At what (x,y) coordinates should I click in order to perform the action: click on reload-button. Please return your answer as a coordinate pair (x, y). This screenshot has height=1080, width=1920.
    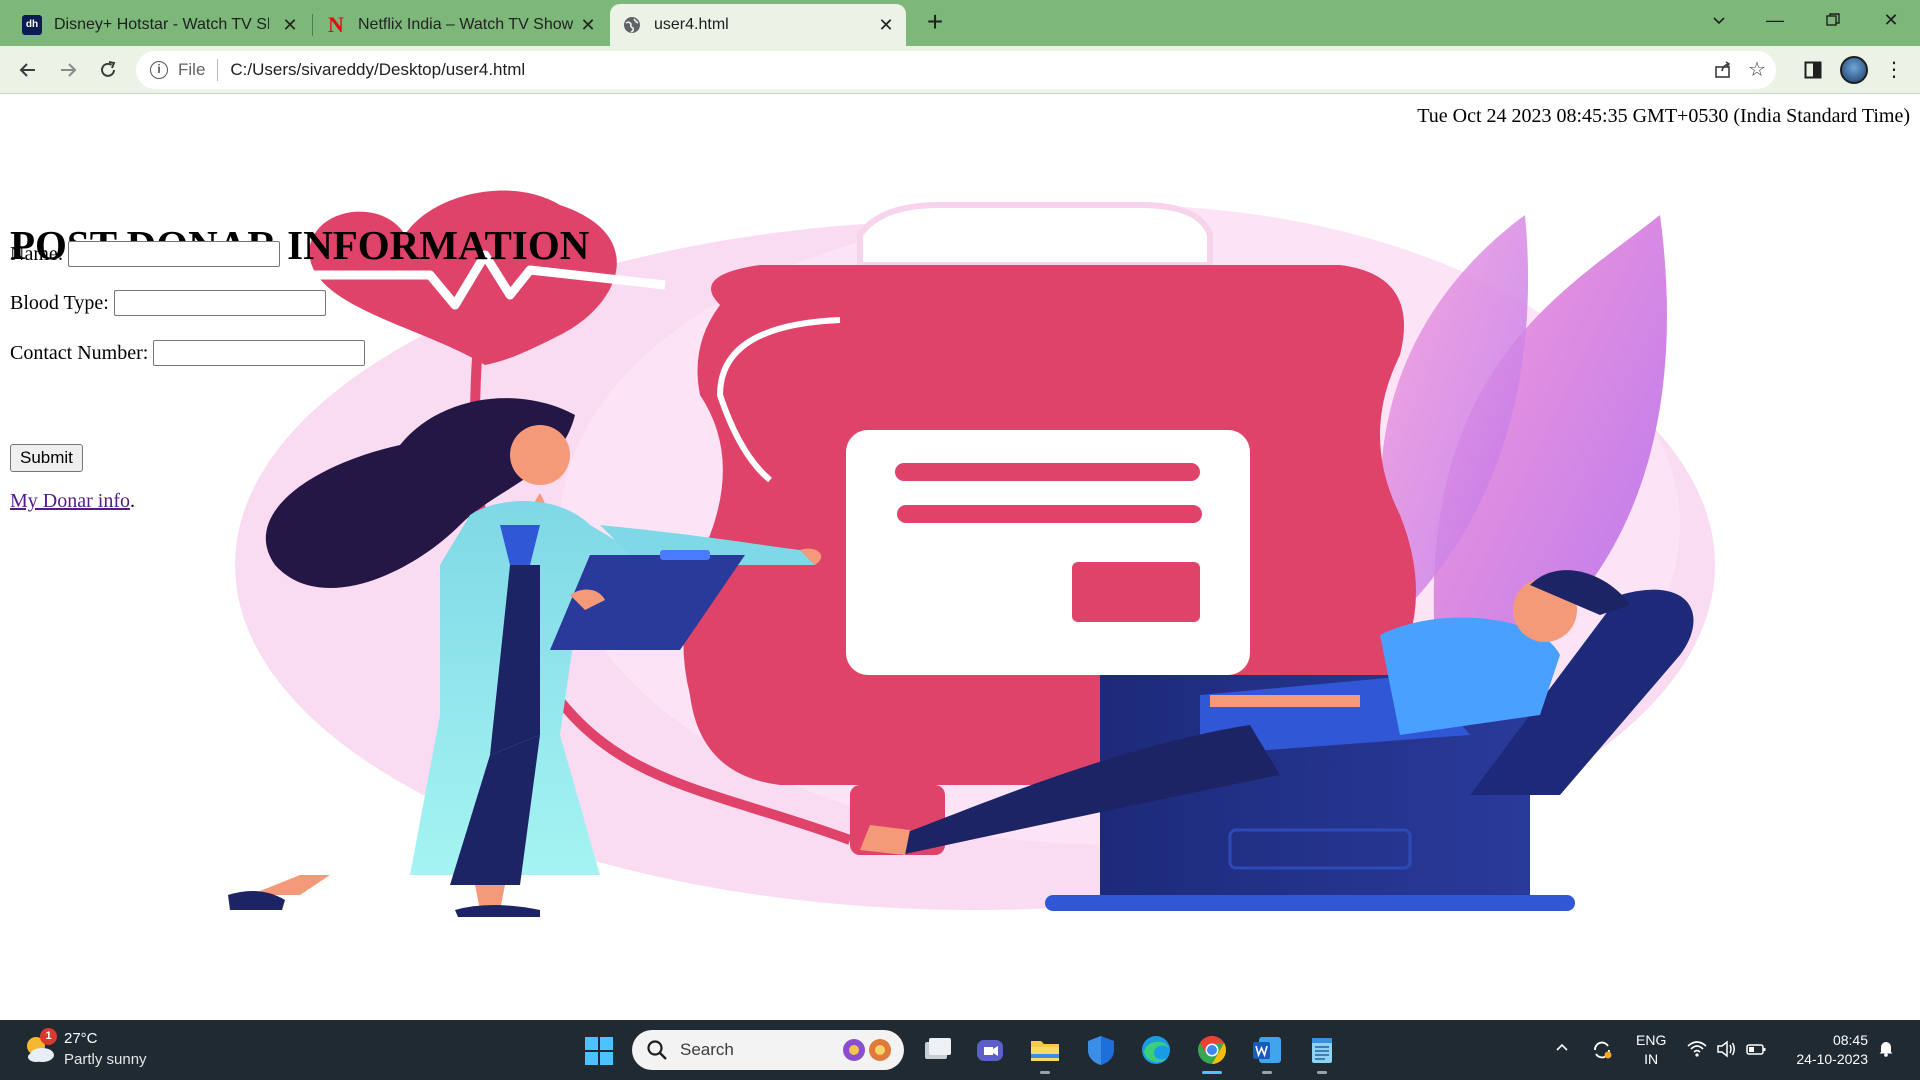
    Looking at the image, I should click on (108, 70).